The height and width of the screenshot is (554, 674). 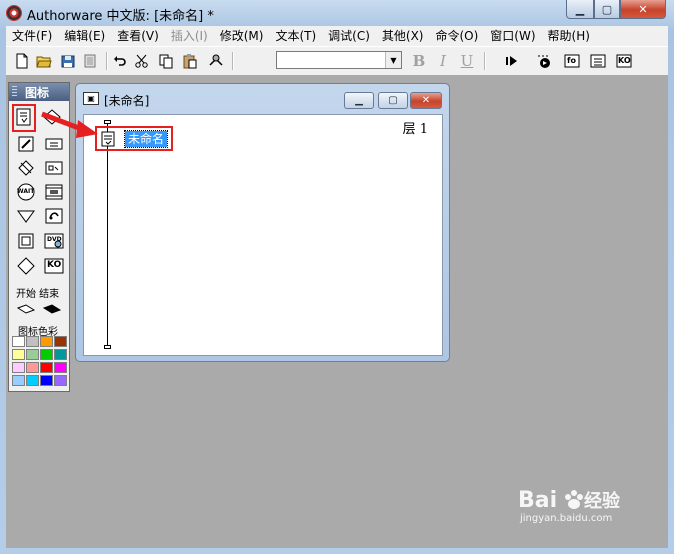 I want to click on interaction-icon, so click(x=54, y=168).